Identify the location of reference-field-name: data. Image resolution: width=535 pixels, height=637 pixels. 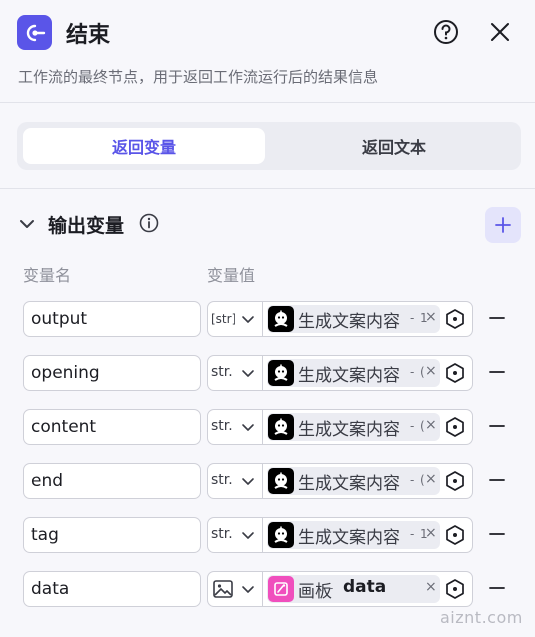
(365, 587).